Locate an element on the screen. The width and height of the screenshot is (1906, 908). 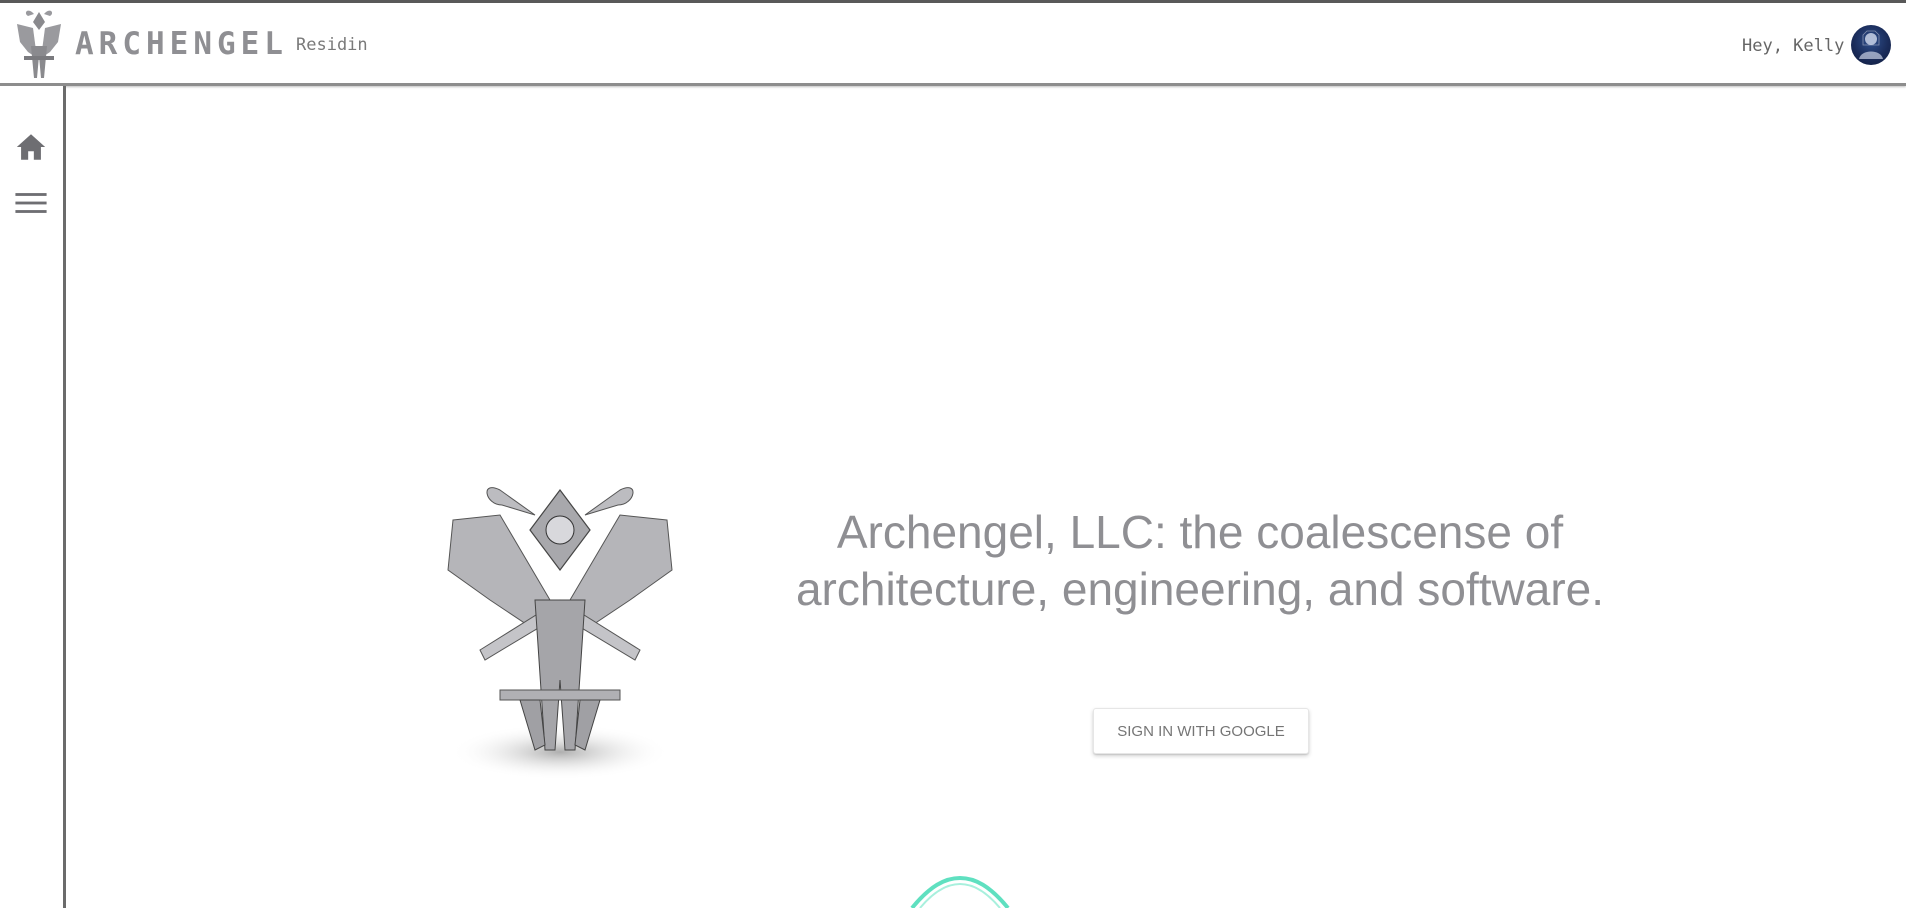
archangel-sculpture-image is located at coordinates (560, 633).